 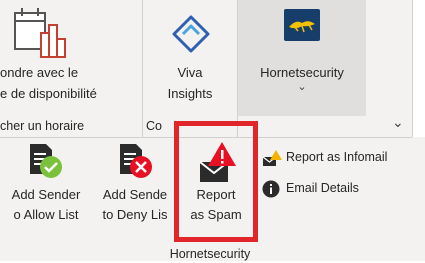 I want to click on scheduling-label-line1: ondre avec le, so click(x=39, y=72).